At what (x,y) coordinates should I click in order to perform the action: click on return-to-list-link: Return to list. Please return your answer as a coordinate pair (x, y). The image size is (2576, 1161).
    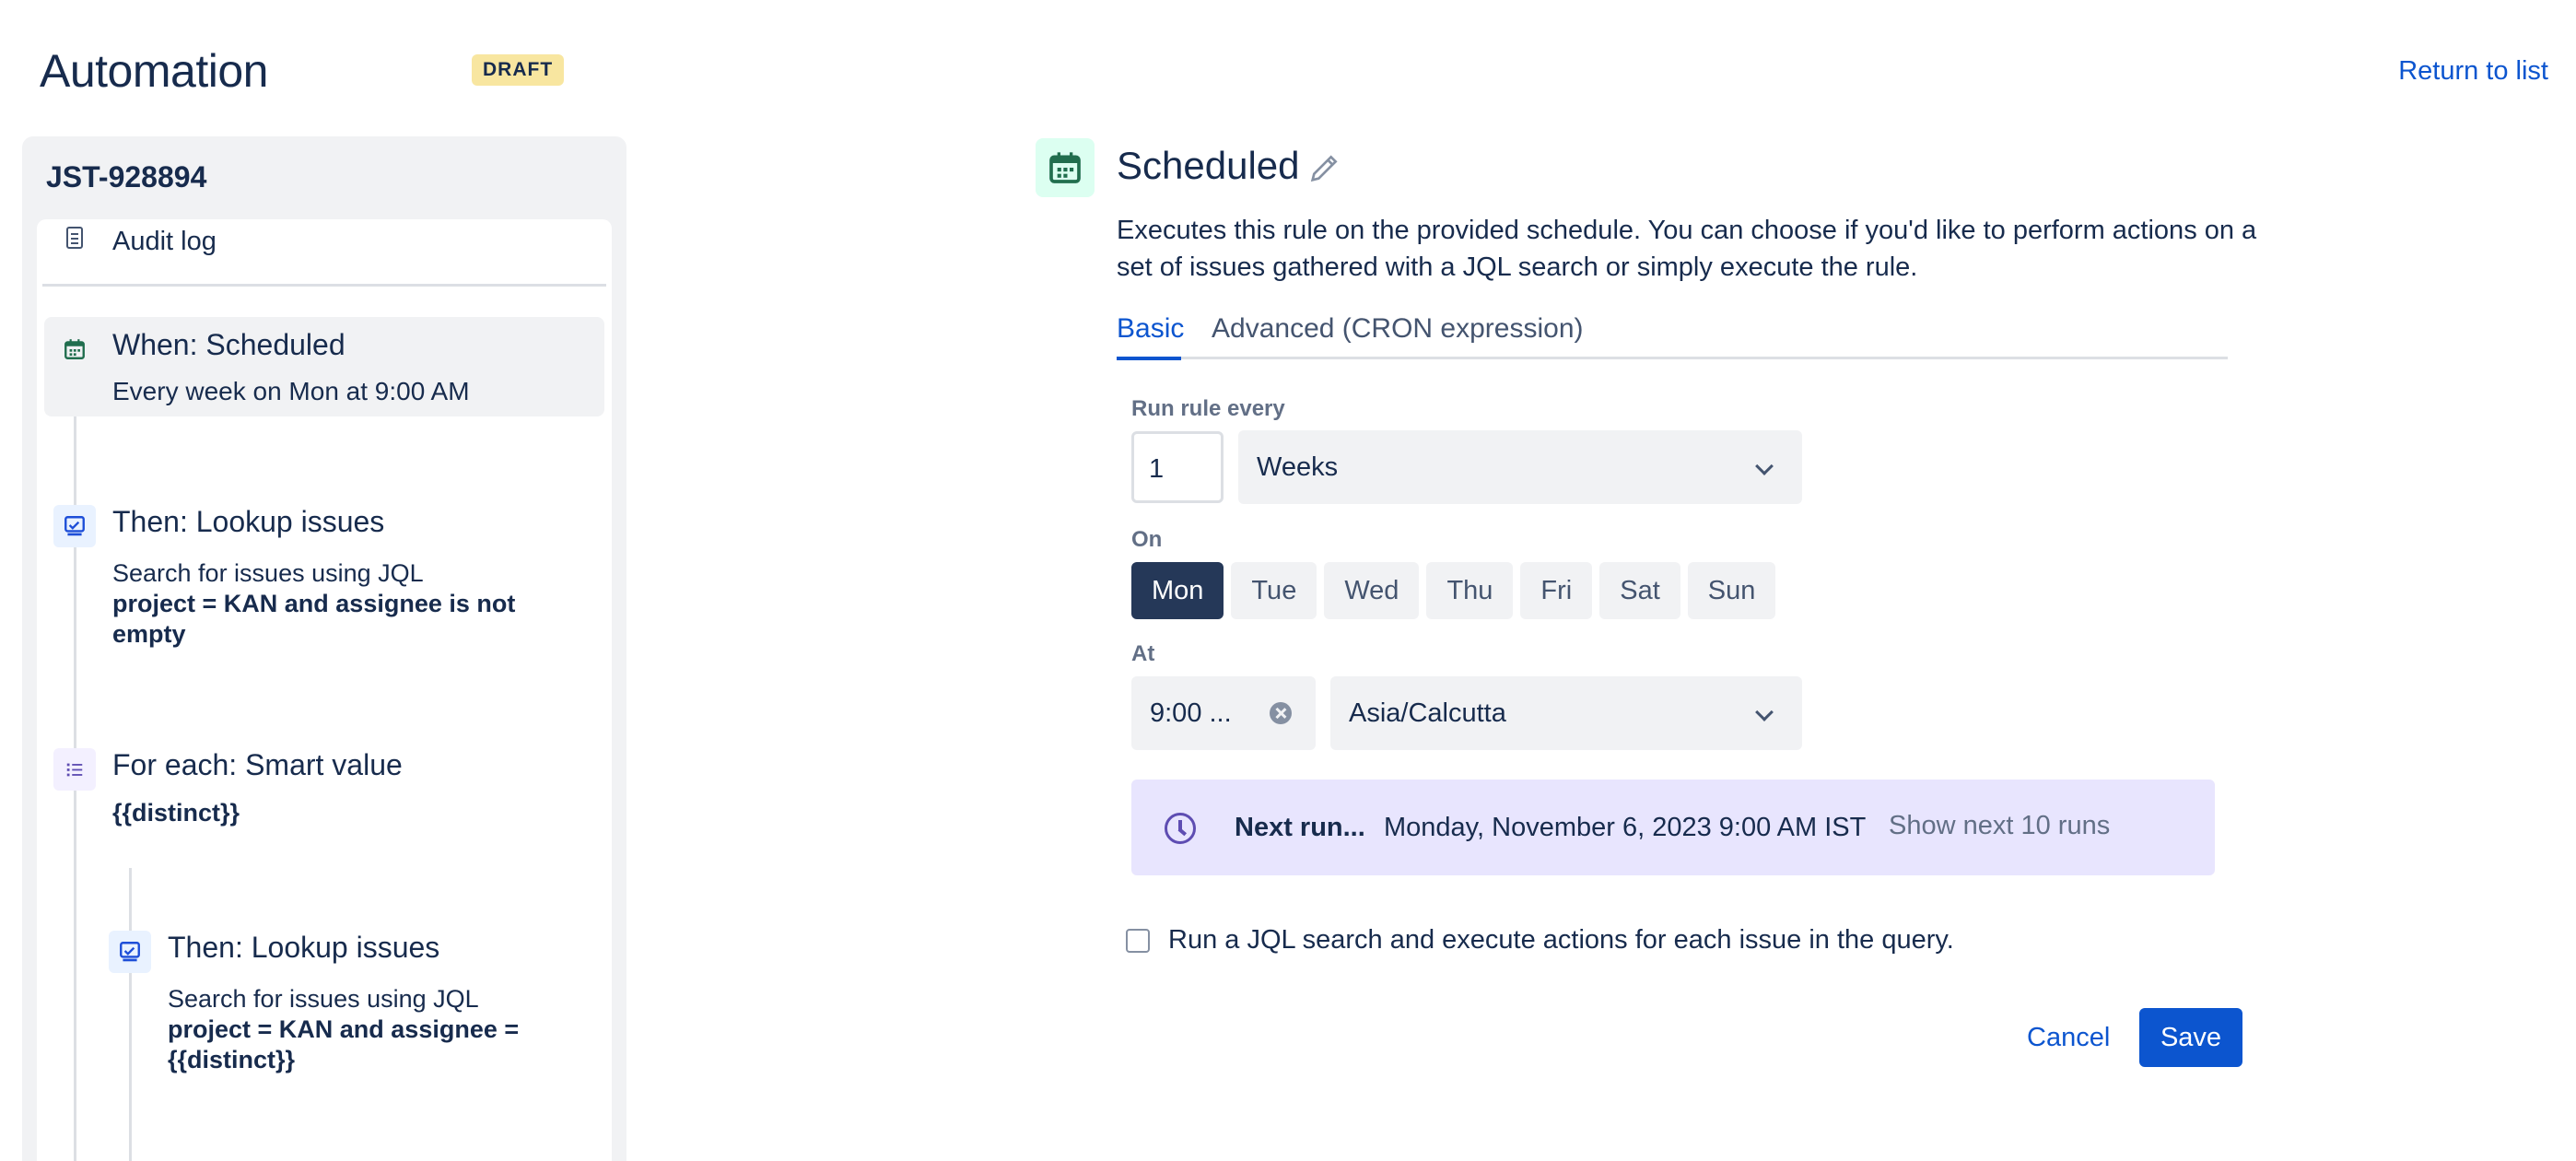
    Looking at the image, I should click on (2473, 71).